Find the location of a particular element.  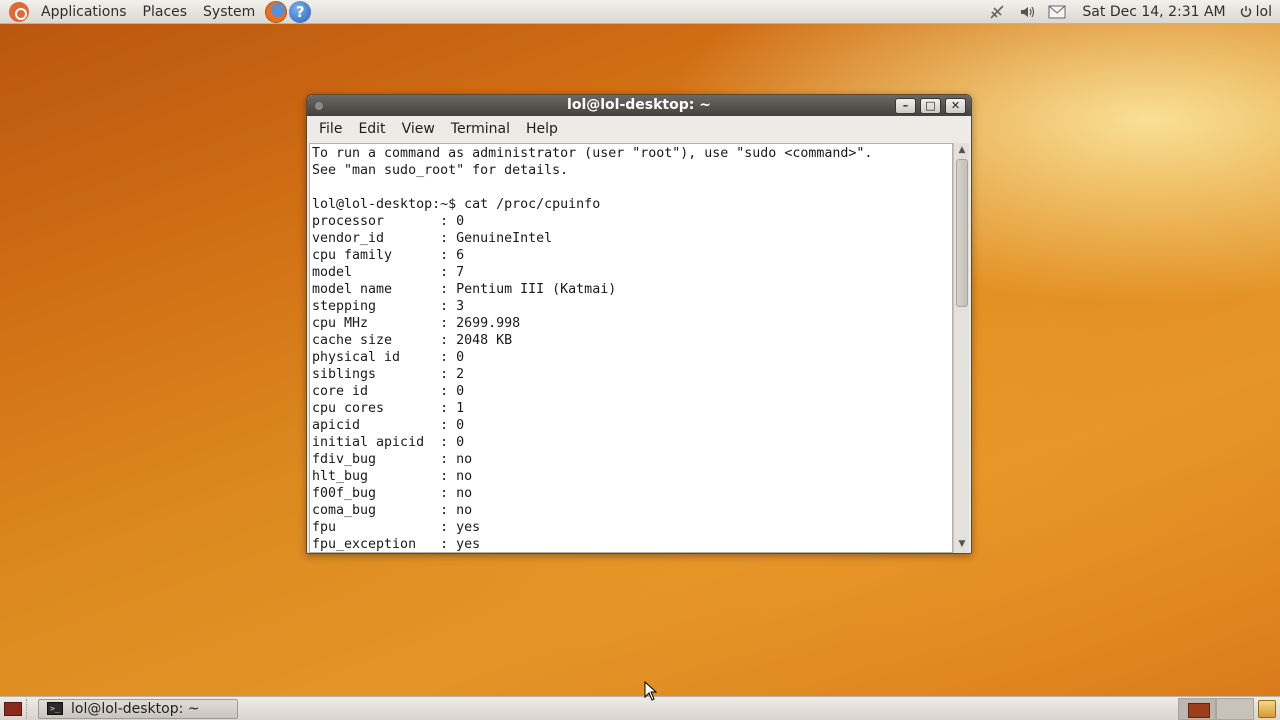

terminal-line: model name : Pentium III (Katmai) is located at coordinates (464, 289).